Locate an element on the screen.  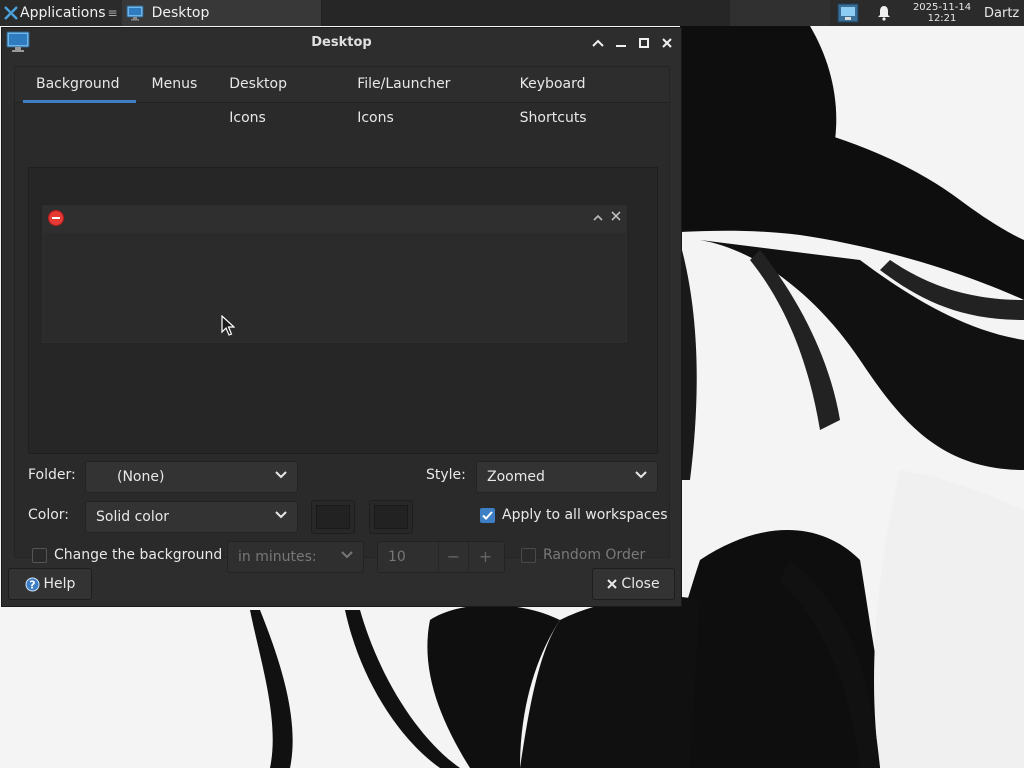
system-tray: 2025-11-14 12:21 Dartz is located at coordinates (927, 13).